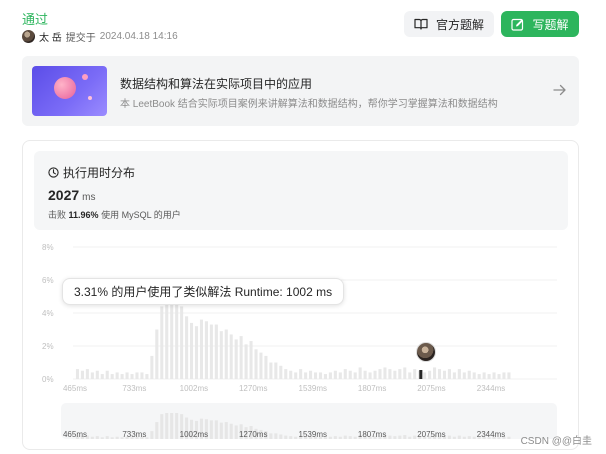  I want to click on submit-time: 2024.04.18 14:16, so click(138, 36).